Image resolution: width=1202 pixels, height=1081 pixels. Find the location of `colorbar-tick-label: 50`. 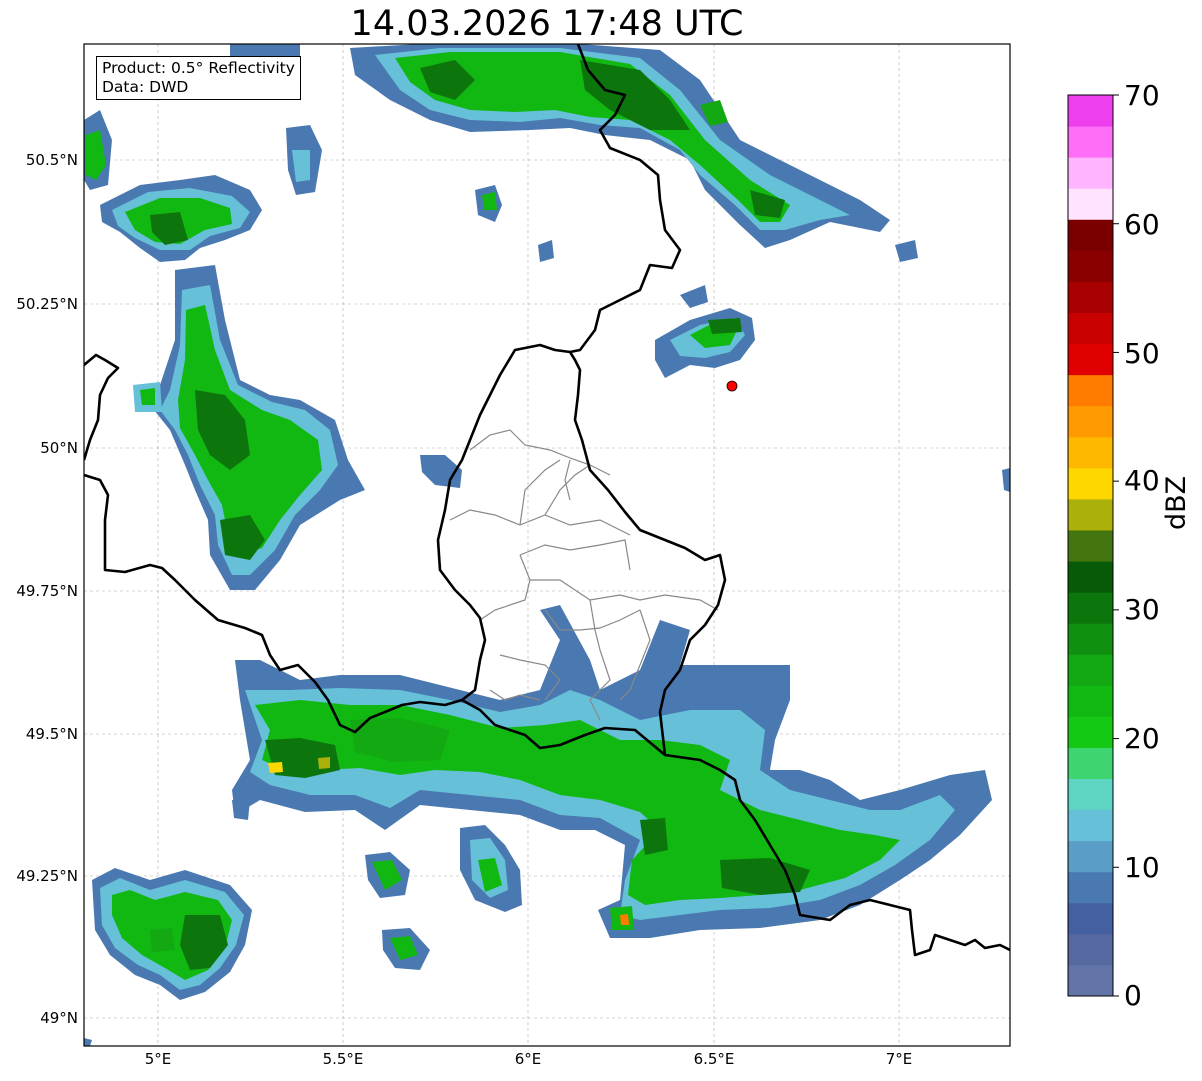

colorbar-tick-label: 50 is located at coordinates (1142, 353).